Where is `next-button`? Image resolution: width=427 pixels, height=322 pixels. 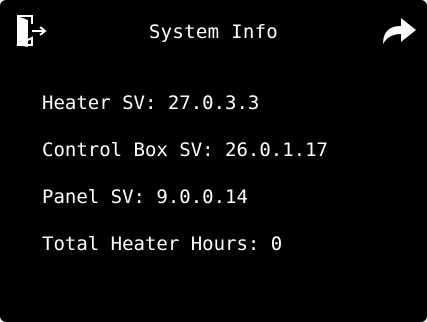 next-button is located at coordinates (399, 30).